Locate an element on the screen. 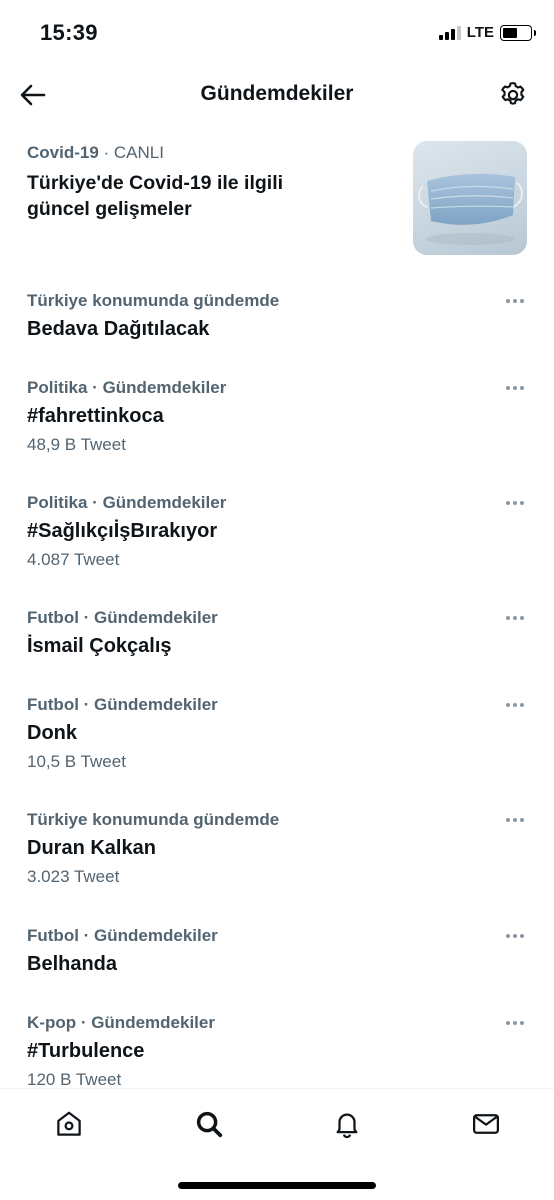 This screenshot has width=554, height=1200. trend-tweet-count: 10,5 B Tweet is located at coordinates (76, 761).